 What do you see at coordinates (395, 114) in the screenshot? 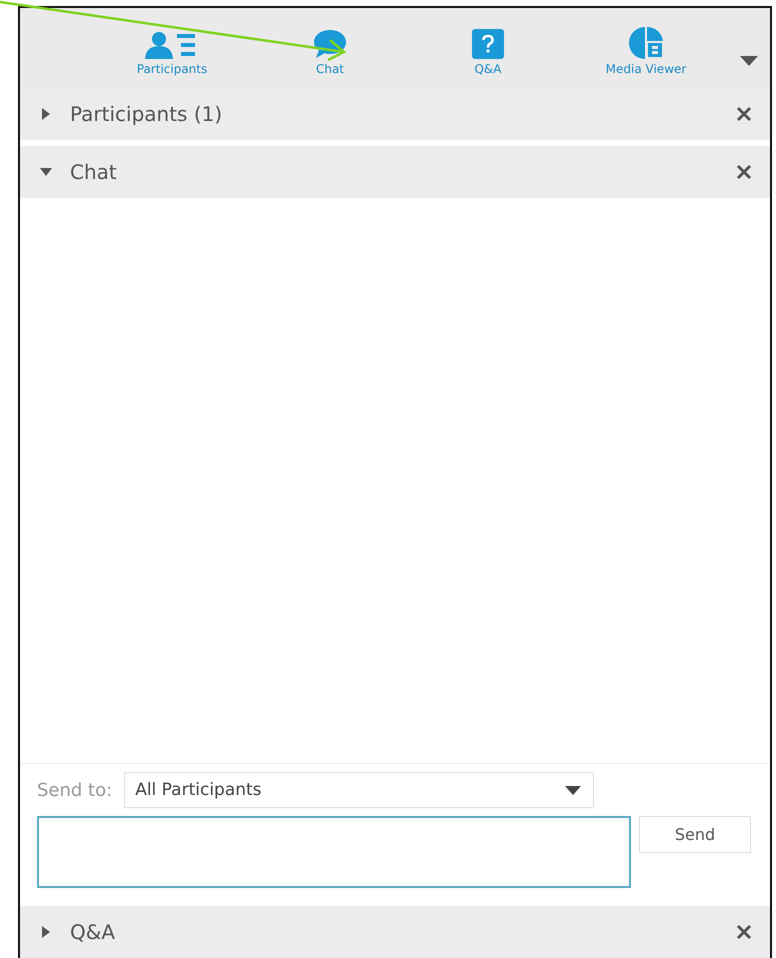
I see `panel-header: Participants (1)` at bounding box center [395, 114].